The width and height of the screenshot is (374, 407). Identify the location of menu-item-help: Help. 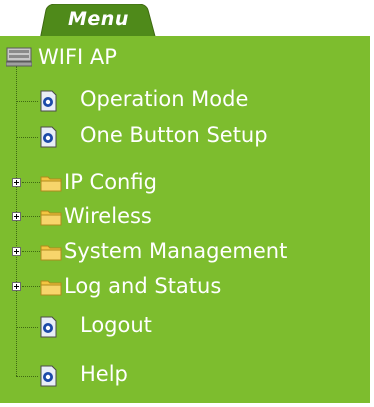
(138, 376).